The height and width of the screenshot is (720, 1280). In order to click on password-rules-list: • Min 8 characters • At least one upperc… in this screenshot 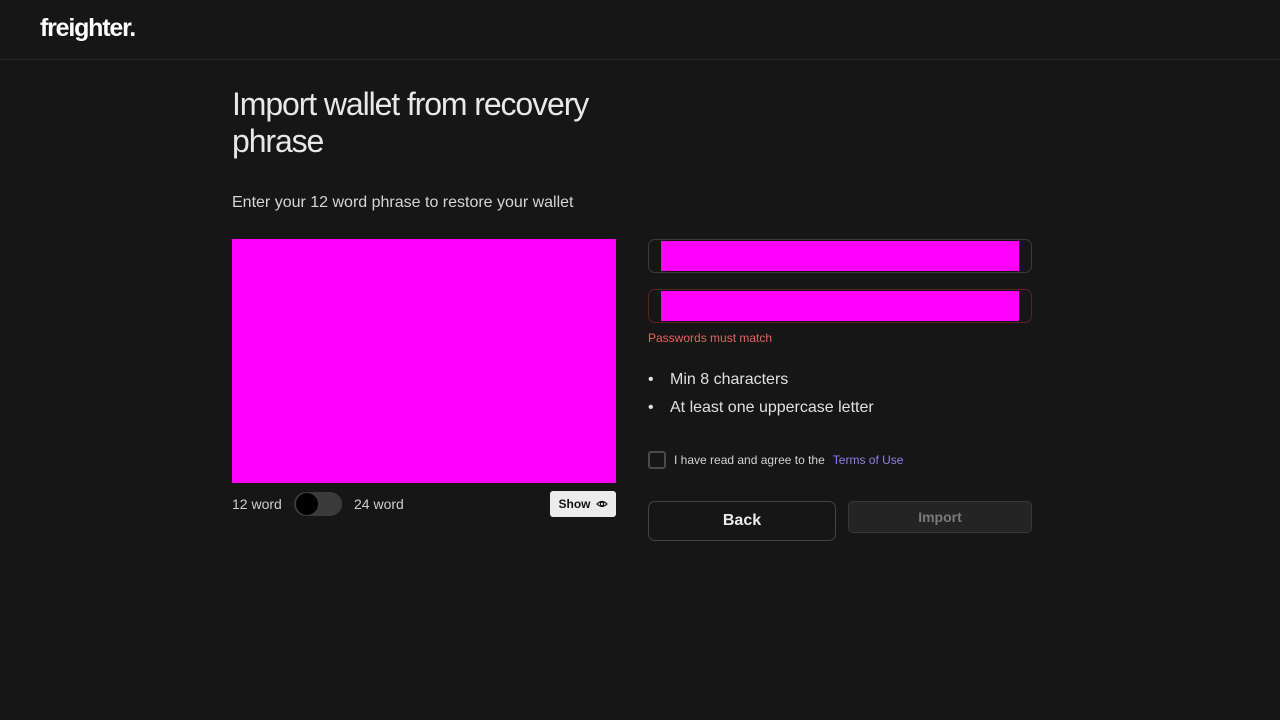, I will do `click(761, 394)`.